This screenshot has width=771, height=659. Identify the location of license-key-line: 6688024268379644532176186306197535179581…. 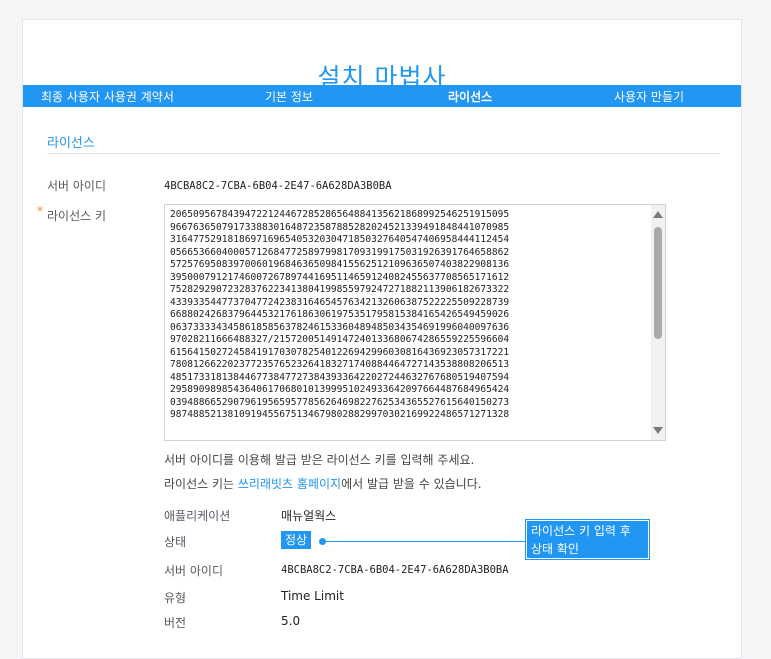
(340, 314).